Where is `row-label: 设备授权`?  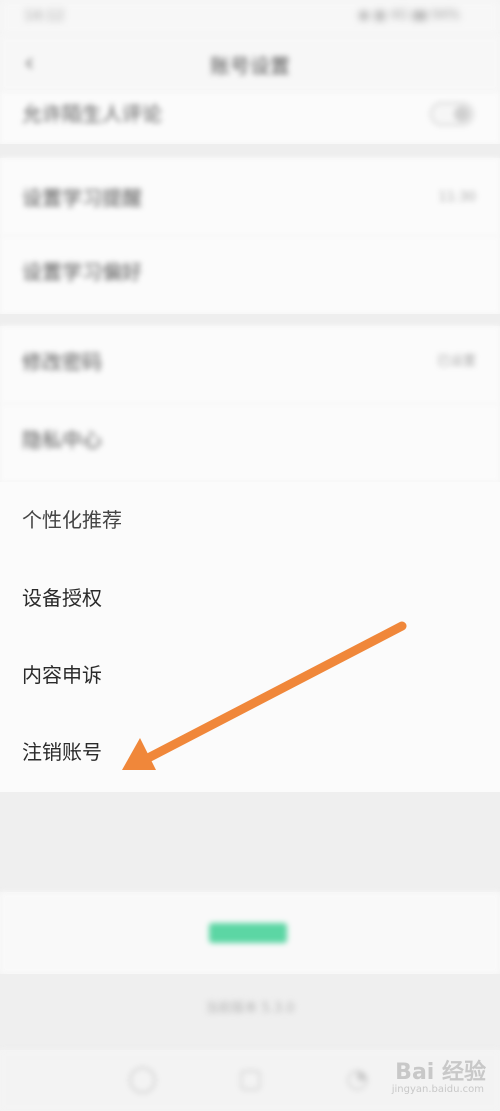 row-label: 设备授权 is located at coordinates (62, 598).